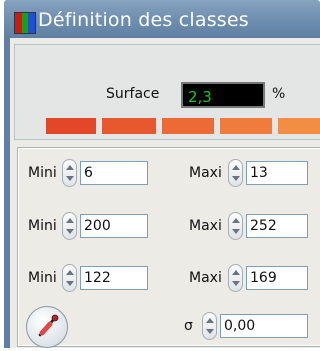  Describe the element at coordinates (188, 326) in the screenshot. I see `sigma-label: σ` at that location.